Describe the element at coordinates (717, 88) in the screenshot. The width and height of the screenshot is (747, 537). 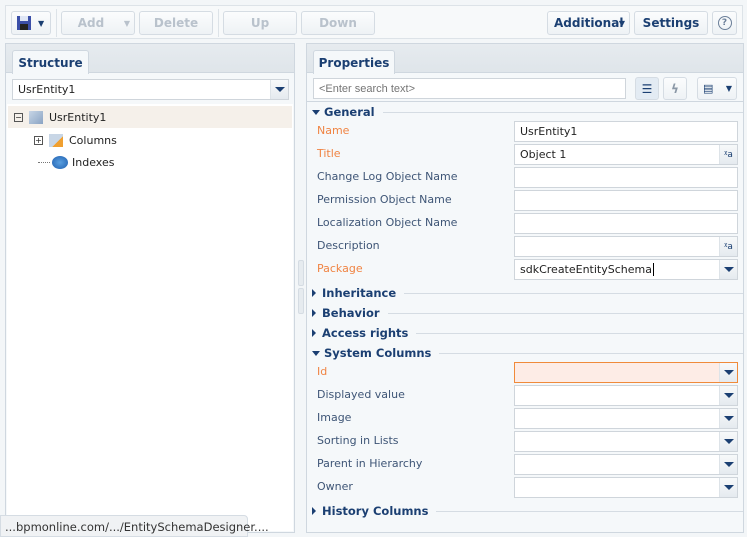
I see `view-options-button: ▤ ▼` at that location.